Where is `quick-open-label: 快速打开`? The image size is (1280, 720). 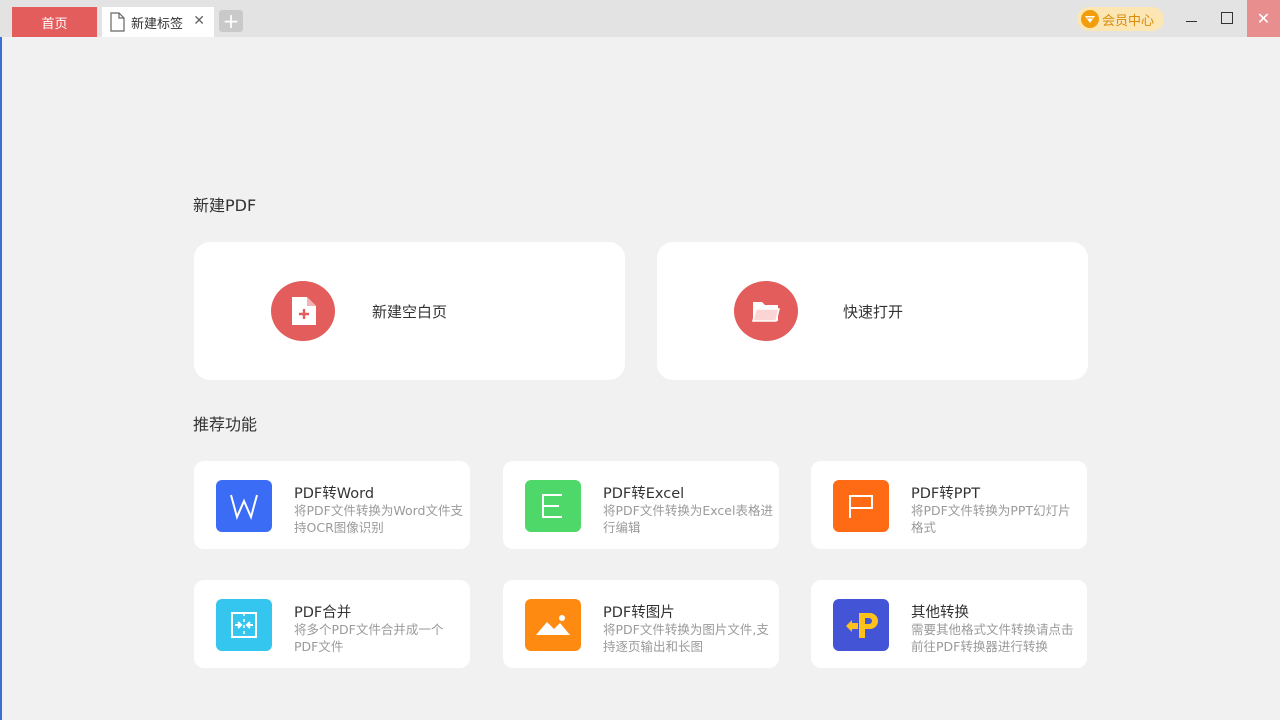 quick-open-label: 快速打开 is located at coordinates (873, 312).